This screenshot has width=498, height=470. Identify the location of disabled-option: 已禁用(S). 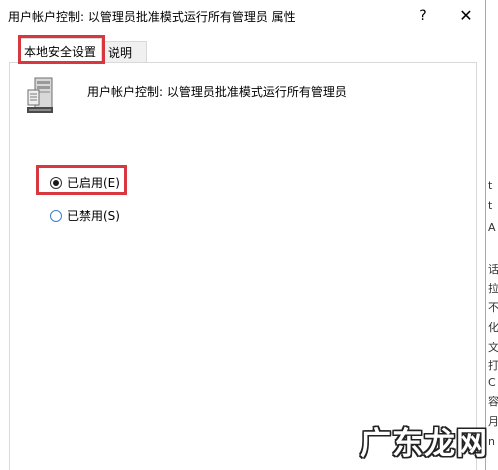
(85, 215).